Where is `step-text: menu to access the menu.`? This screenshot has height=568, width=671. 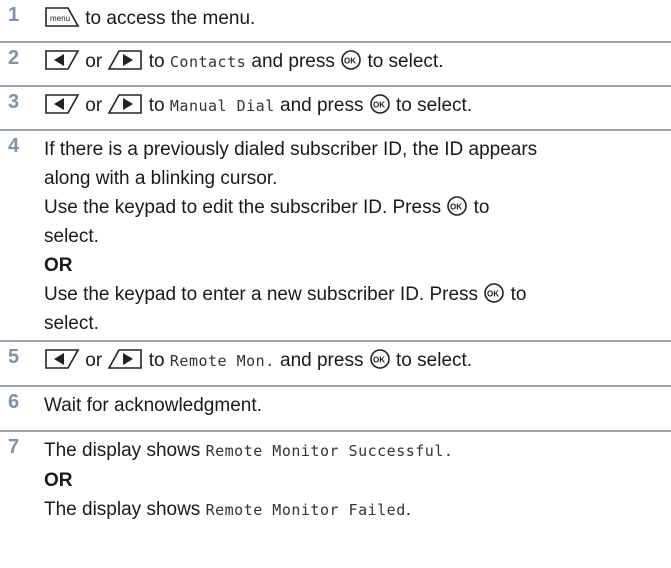 step-text: menu to access the menu. is located at coordinates (357, 20).